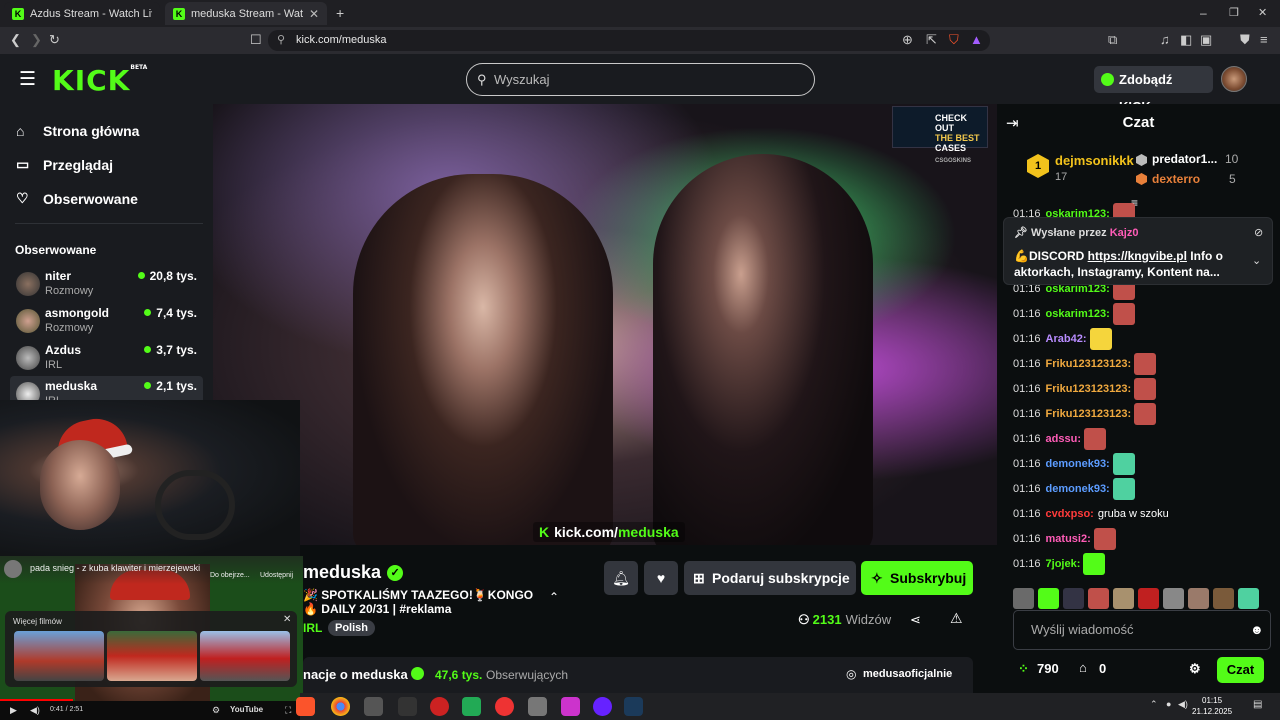 The height and width of the screenshot is (720, 1280). What do you see at coordinates (1154, 704) in the screenshot?
I see `tray-chevron-icon: ⌃` at bounding box center [1154, 704].